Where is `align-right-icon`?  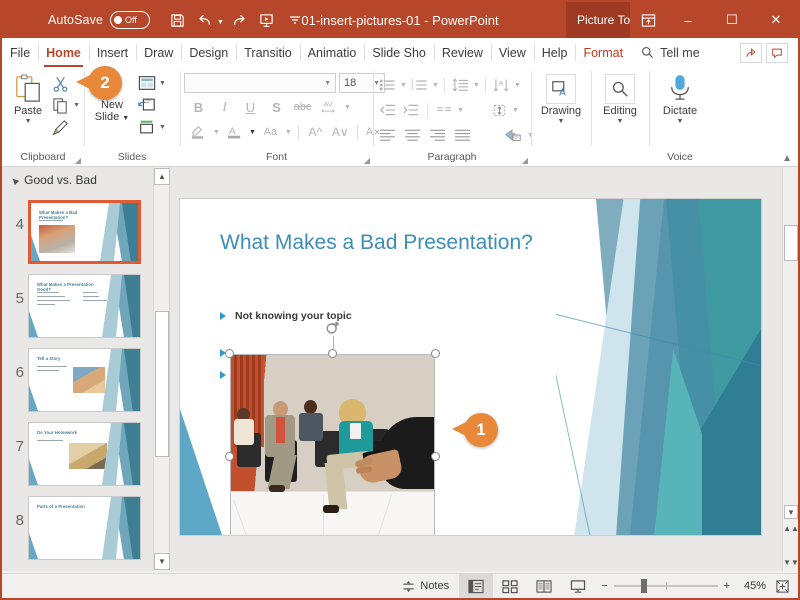
align-right-icon is located at coordinates (437, 135).